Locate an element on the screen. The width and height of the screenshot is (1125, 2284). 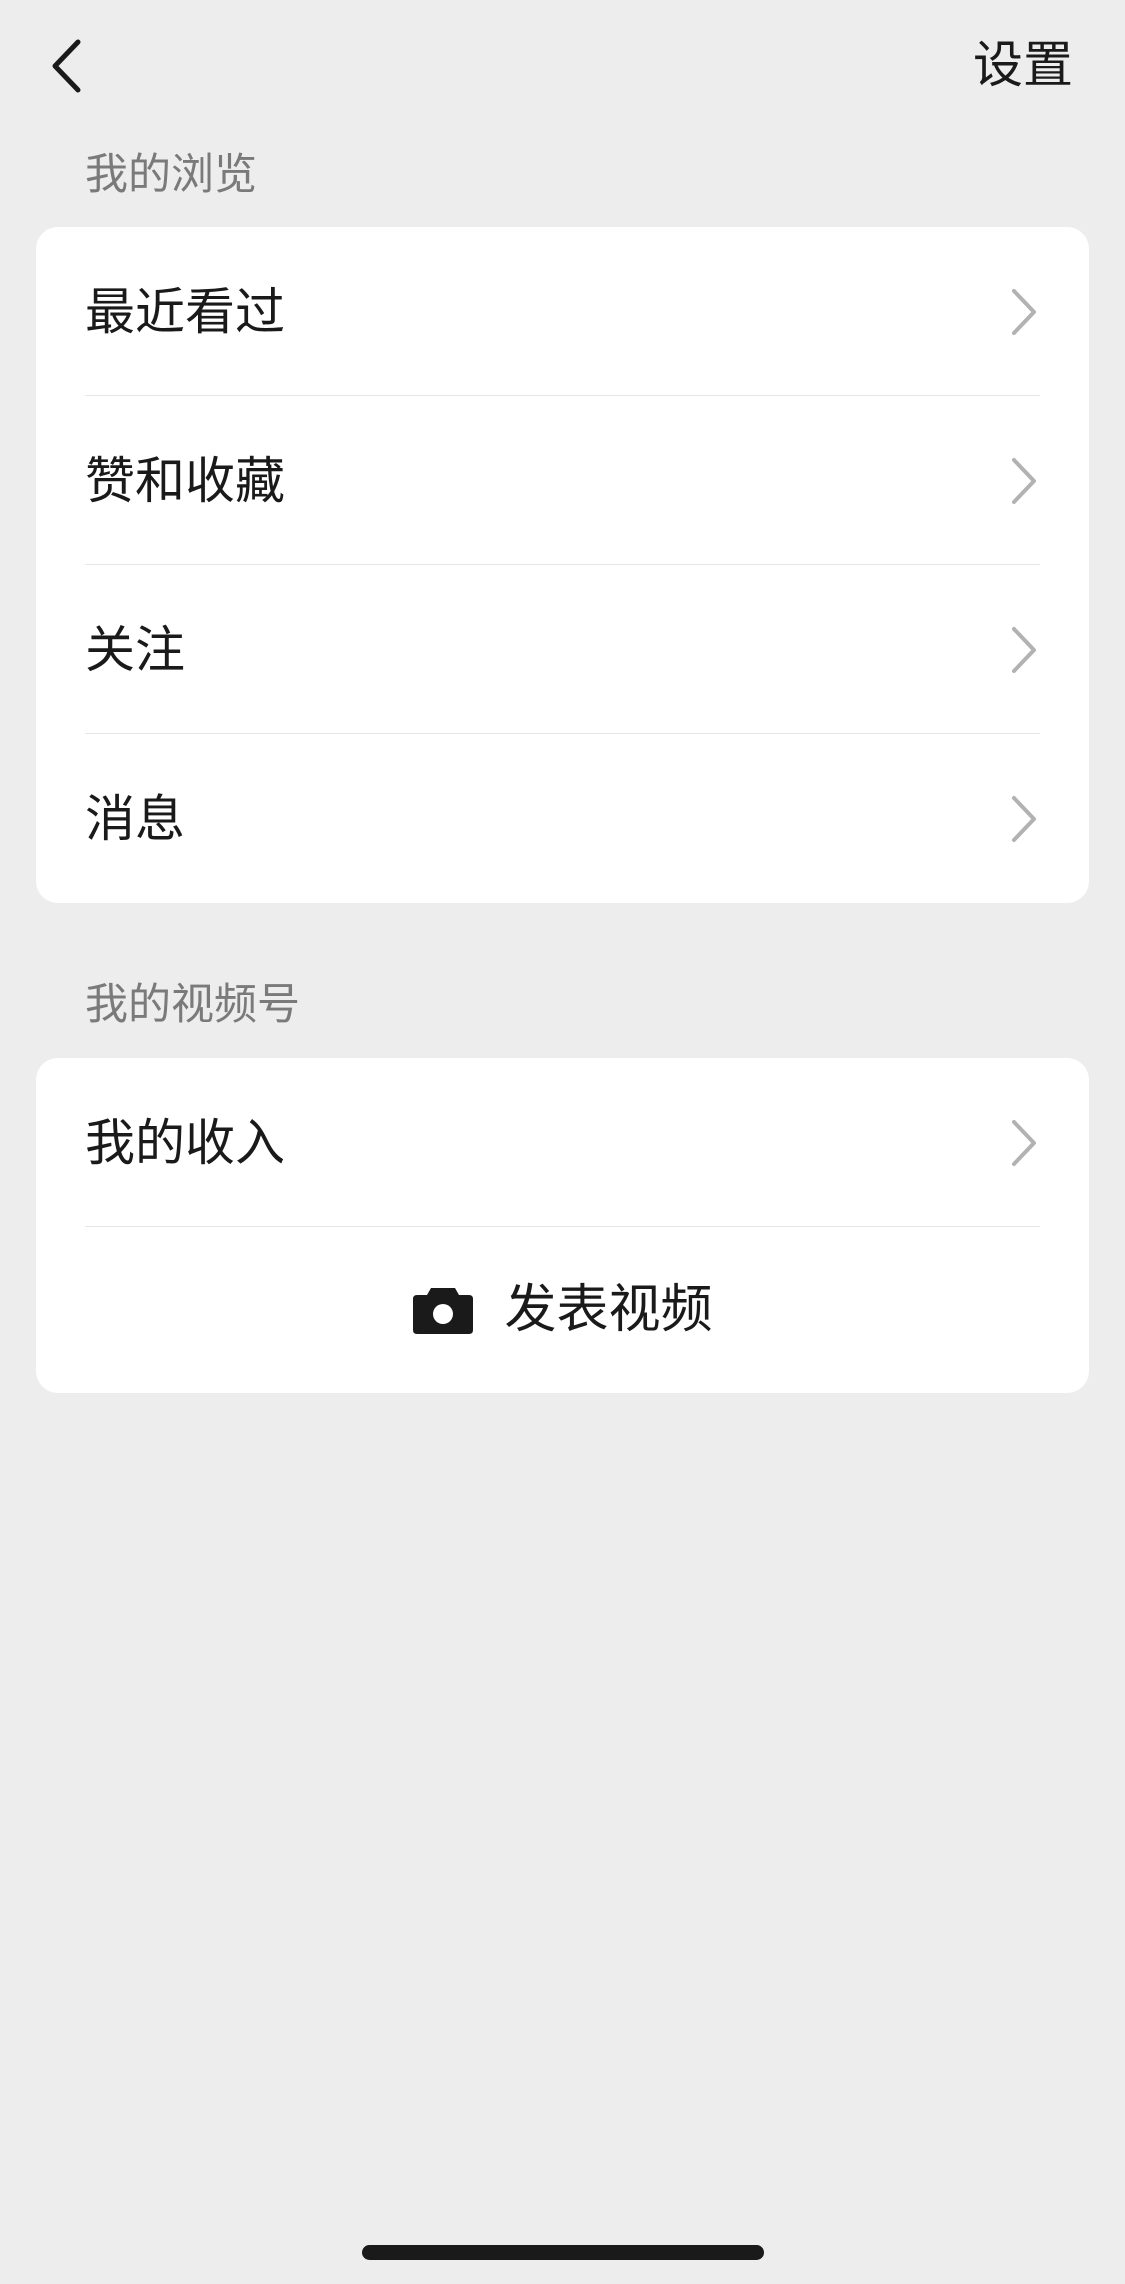
channel-card: 我的收入 发表视频 is located at coordinates (562, 1225).